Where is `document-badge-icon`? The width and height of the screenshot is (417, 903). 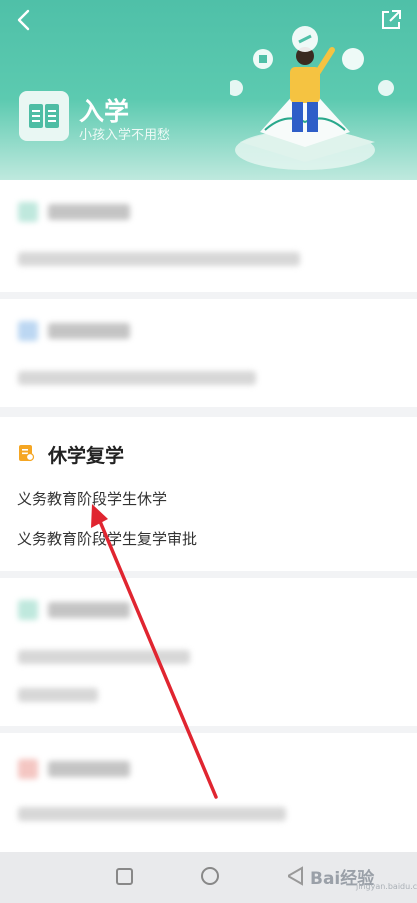
document-badge-icon is located at coordinates (27, 453).